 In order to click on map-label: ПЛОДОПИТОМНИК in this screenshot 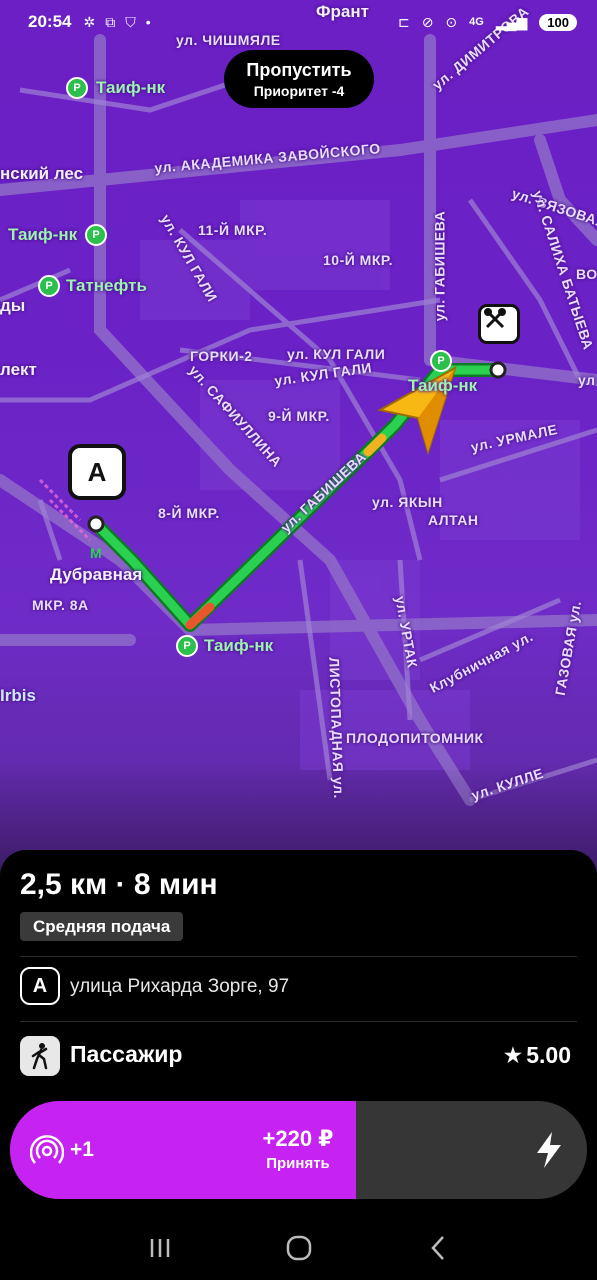, I will do `click(415, 738)`.